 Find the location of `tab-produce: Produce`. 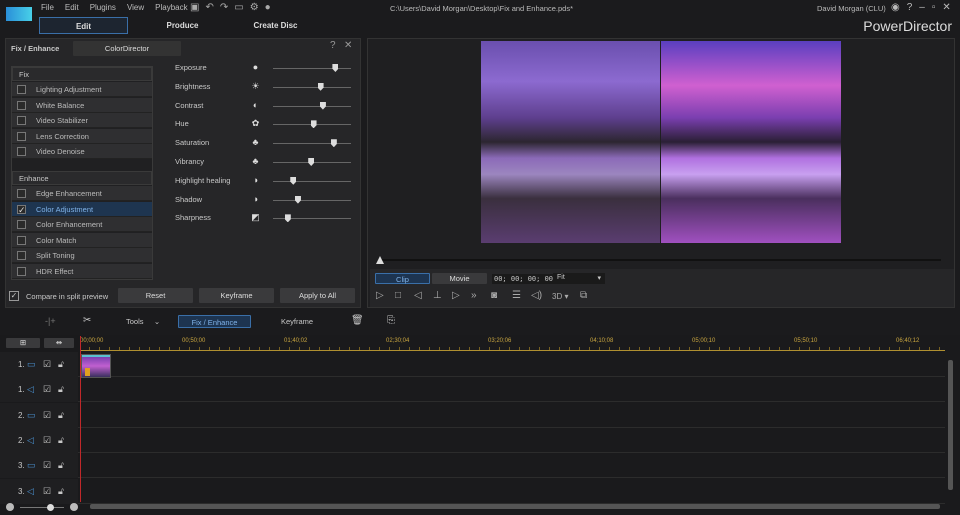

tab-produce: Produce is located at coordinates (182, 25).